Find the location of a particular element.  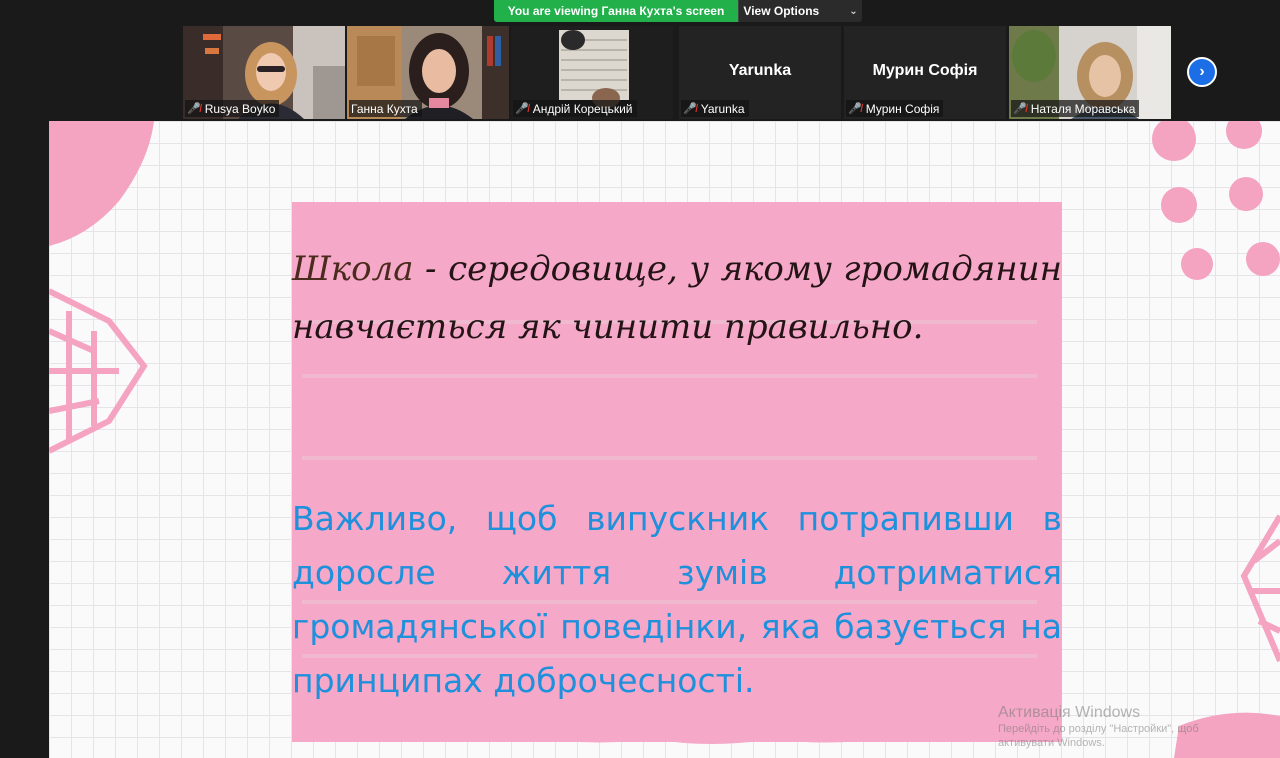

chevron-right-icon: › is located at coordinates (1202, 71).